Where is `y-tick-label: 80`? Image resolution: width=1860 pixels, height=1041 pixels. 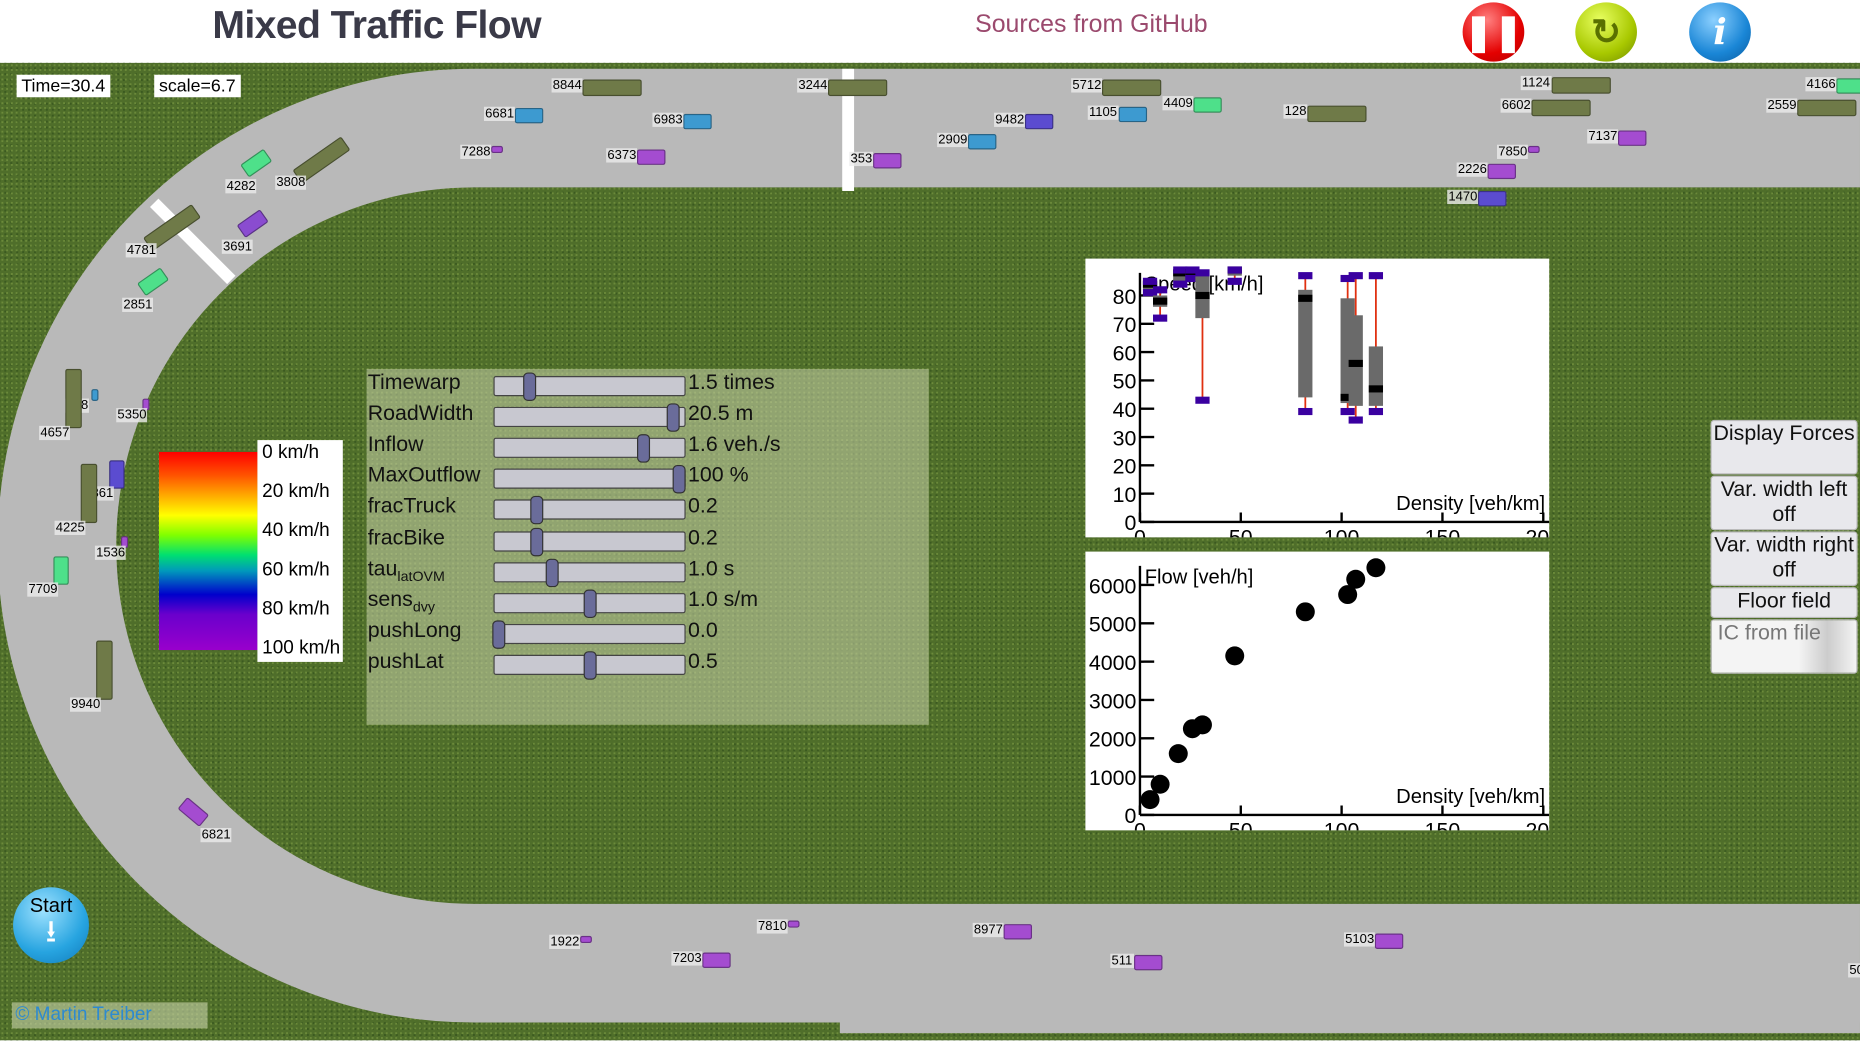
y-tick-label: 80 is located at coordinates (1125, 297).